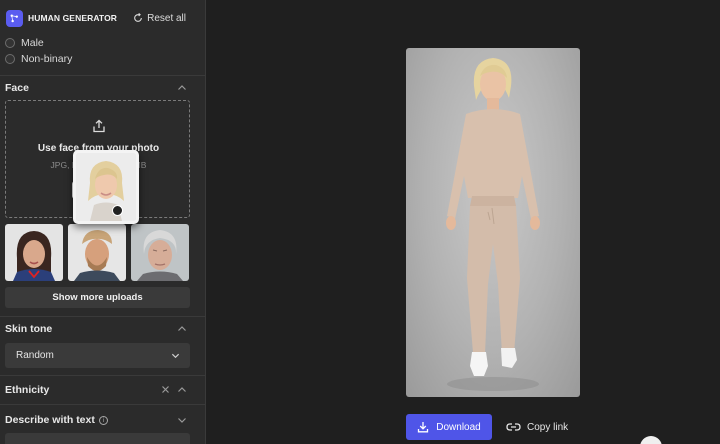 The width and height of the screenshot is (720, 444). I want to click on copy-link-label: Copy link, so click(548, 427).